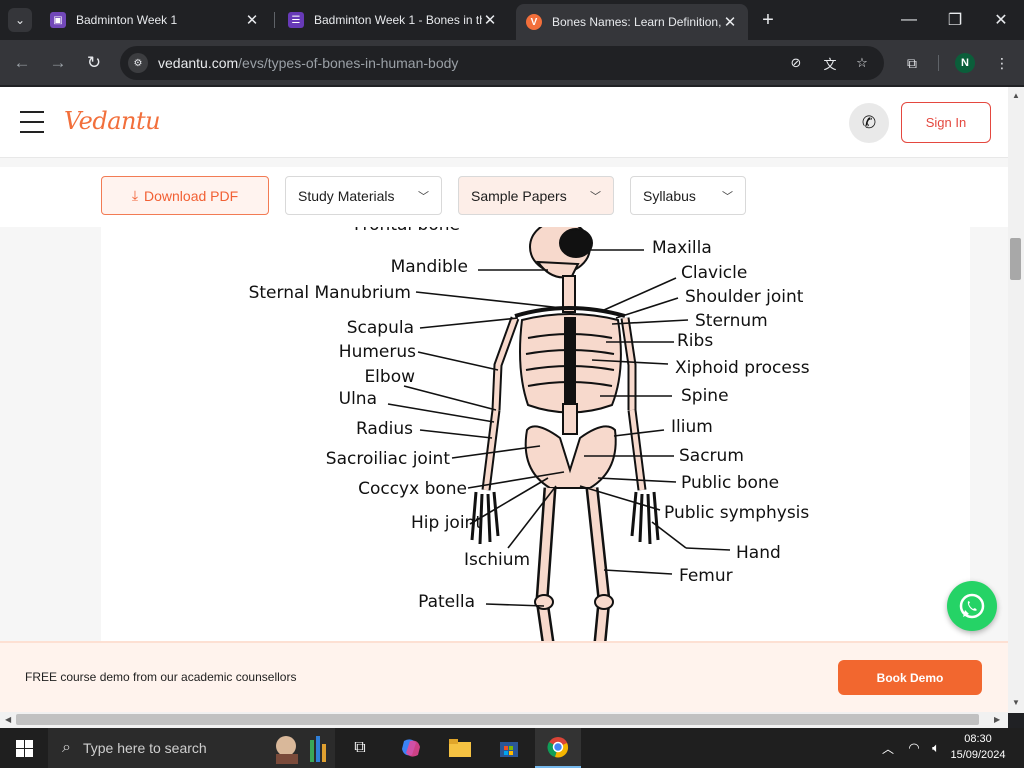 The width and height of the screenshot is (1024, 768). I want to click on sample-papers-label: Sample Papers, so click(519, 195).